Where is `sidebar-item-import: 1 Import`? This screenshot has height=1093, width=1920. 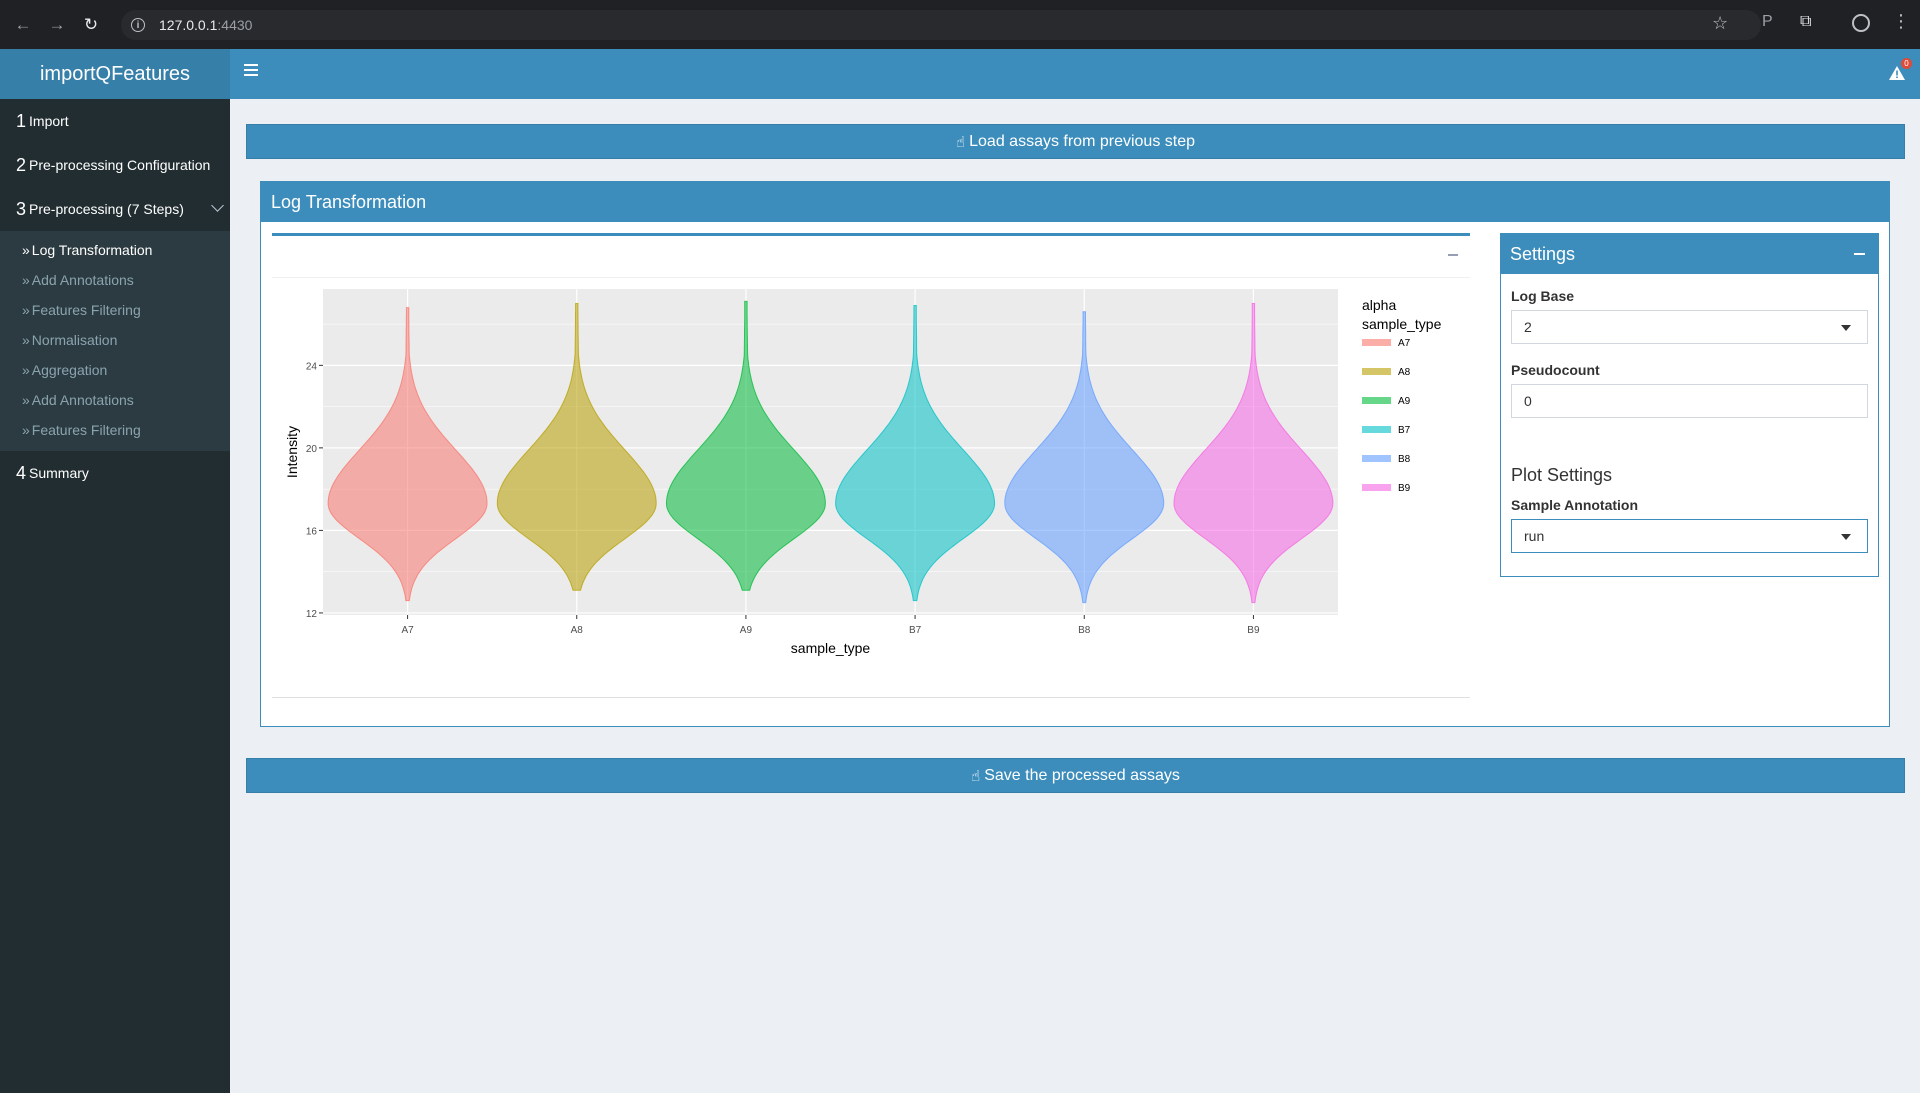 sidebar-item-import: 1 Import is located at coordinates (115, 121).